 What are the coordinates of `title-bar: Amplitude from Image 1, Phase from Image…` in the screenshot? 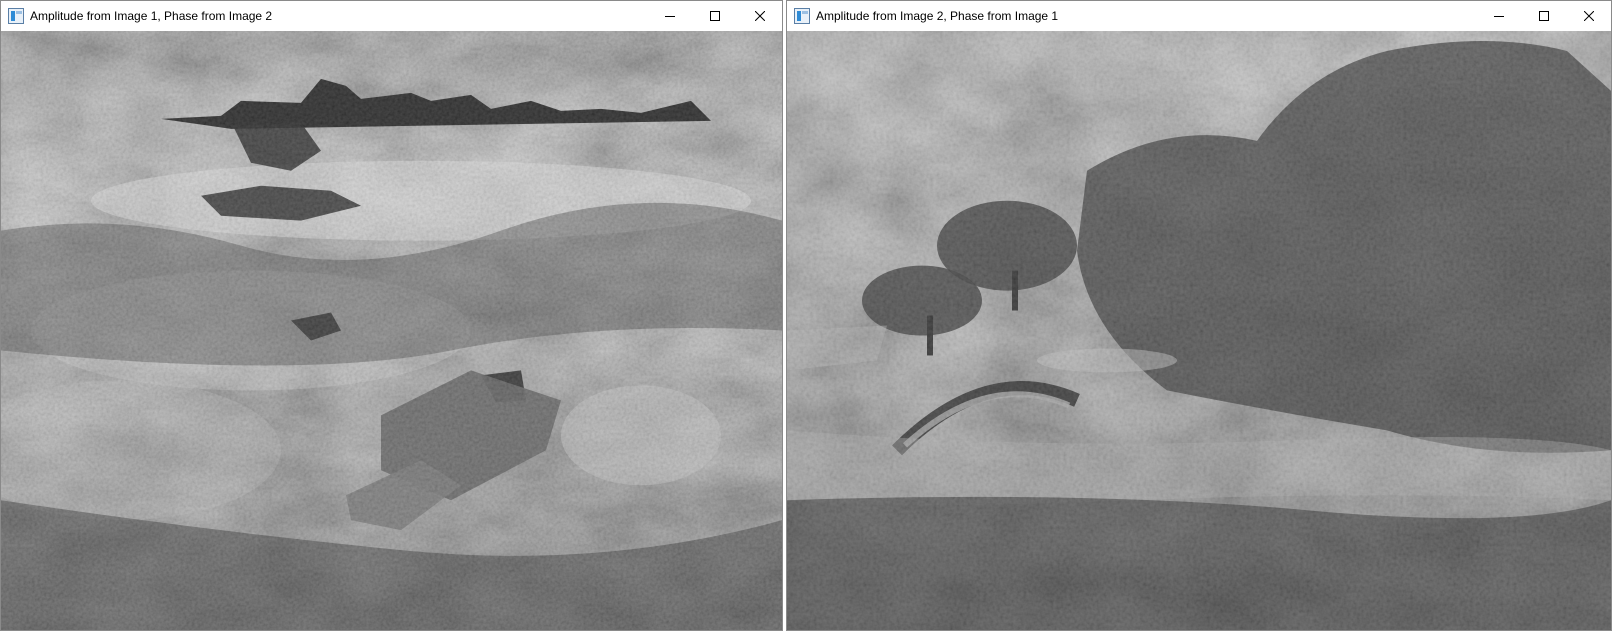 It's located at (391, 16).